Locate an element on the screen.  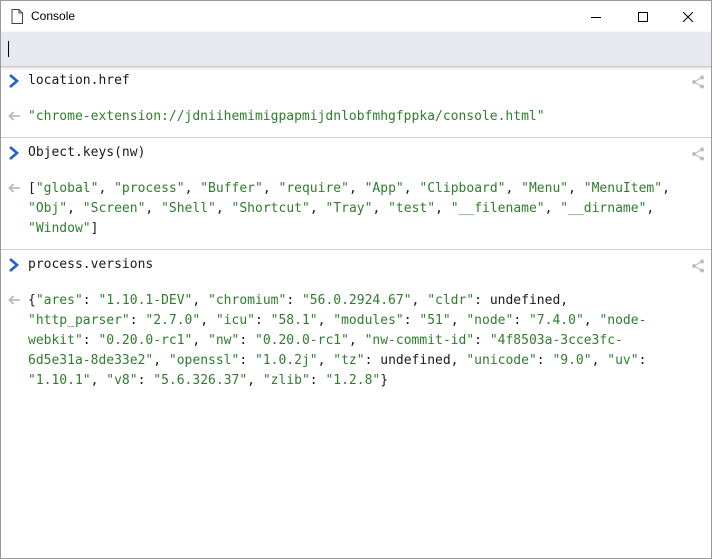
string-token: "Shell" is located at coordinates (188, 208).